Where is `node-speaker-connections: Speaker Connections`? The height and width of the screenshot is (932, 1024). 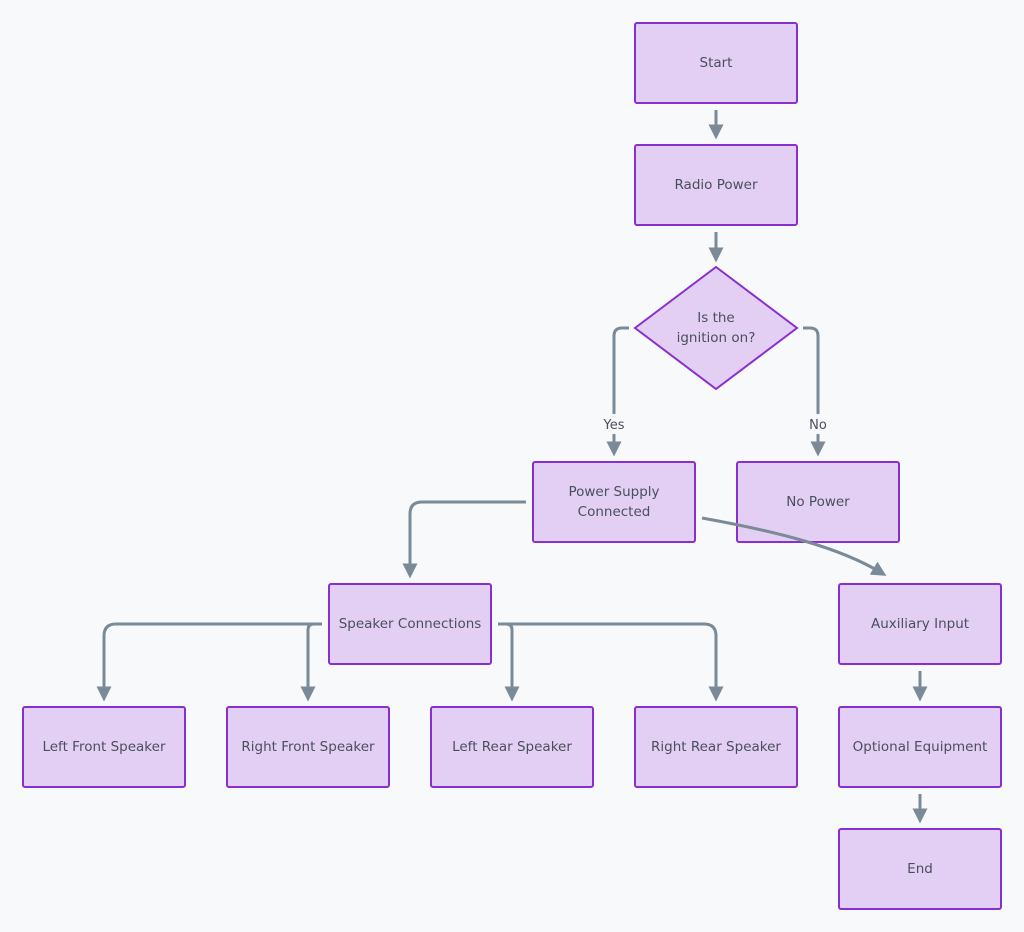
node-speaker-connections: Speaker Connections is located at coordinates (410, 624).